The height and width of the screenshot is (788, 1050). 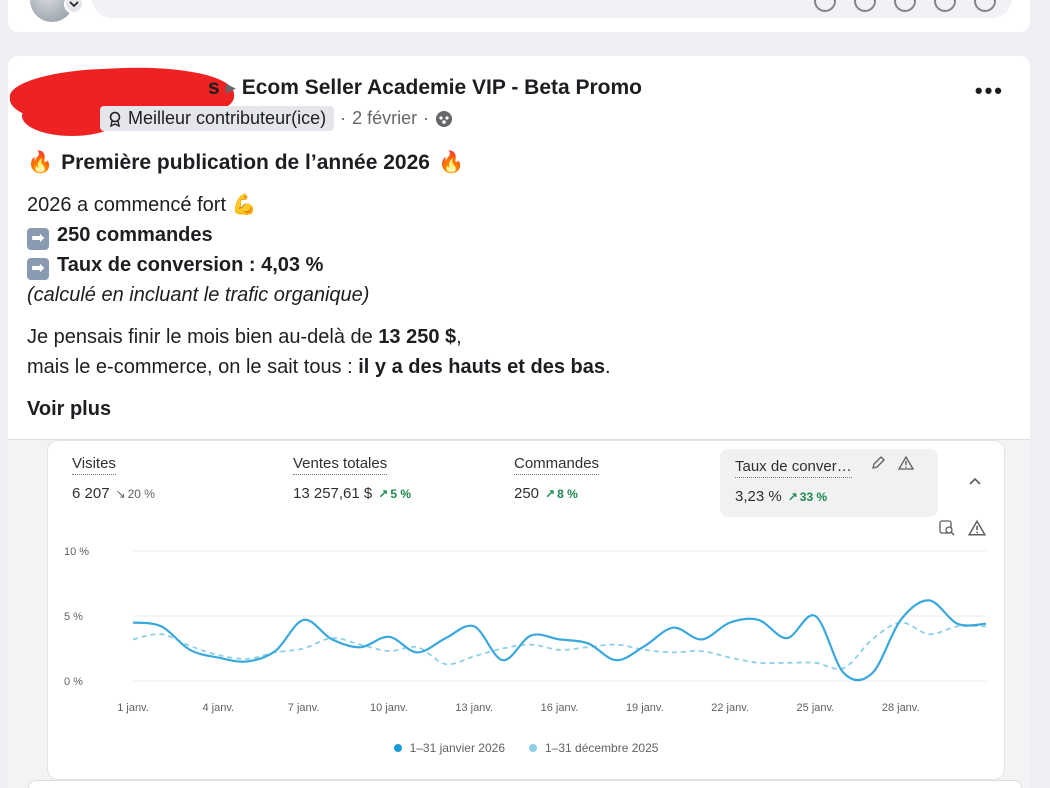 I want to click on x-tick-label: 28 janv., so click(x=901, y=708).